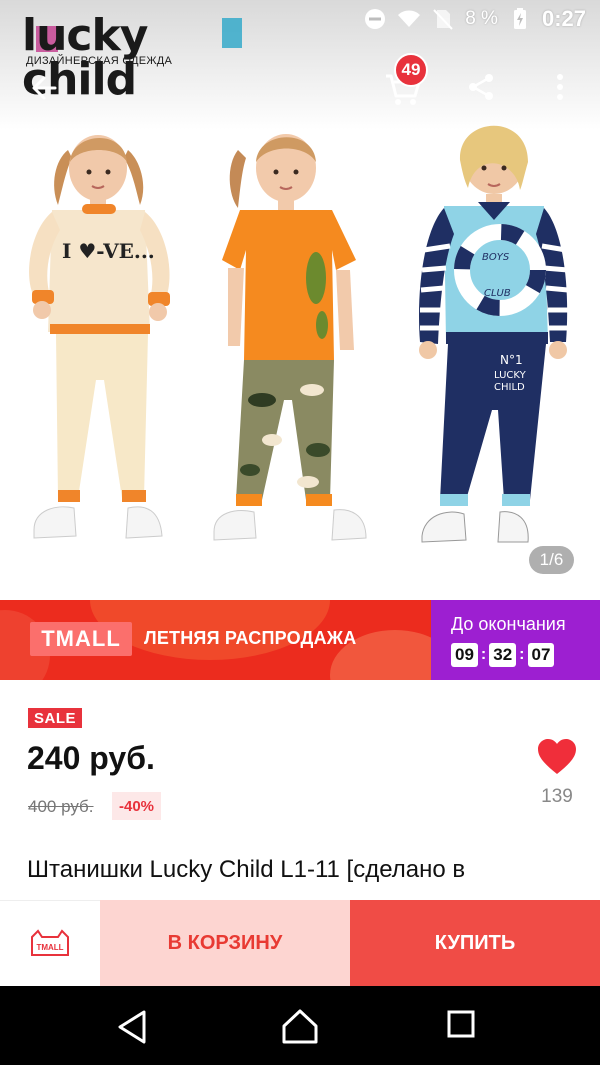  Describe the element at coordinates (133, 1027) in the screenshot. I see `nav-back-icon` at that location.